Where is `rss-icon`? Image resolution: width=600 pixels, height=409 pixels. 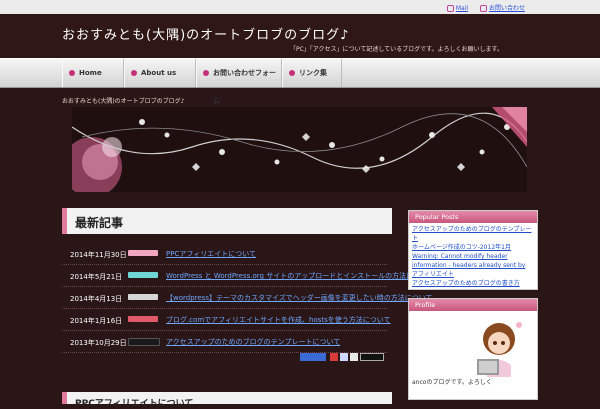 rss-icon is located at coordinates (354, 357).